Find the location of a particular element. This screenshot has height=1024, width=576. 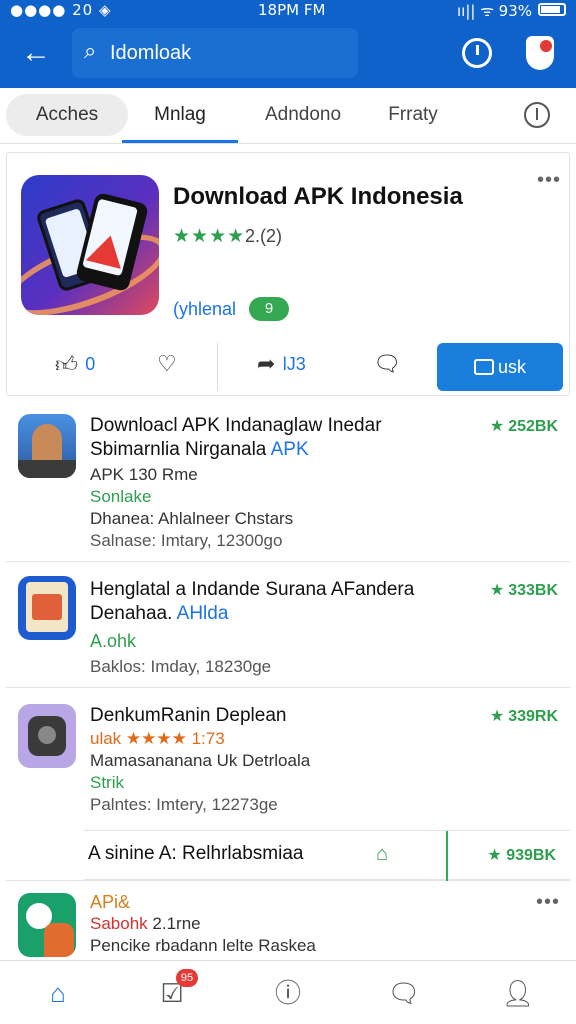

favorite-button: ♡ is located at coordinates (167, 367).